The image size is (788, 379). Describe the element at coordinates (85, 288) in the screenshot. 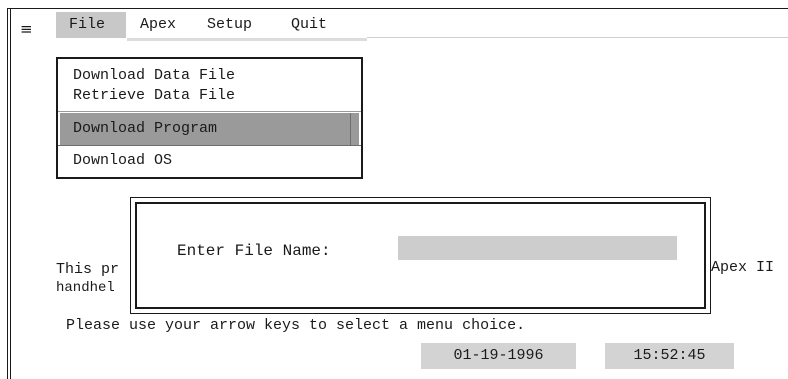

I see `background-text-line2: handhel` at that location.